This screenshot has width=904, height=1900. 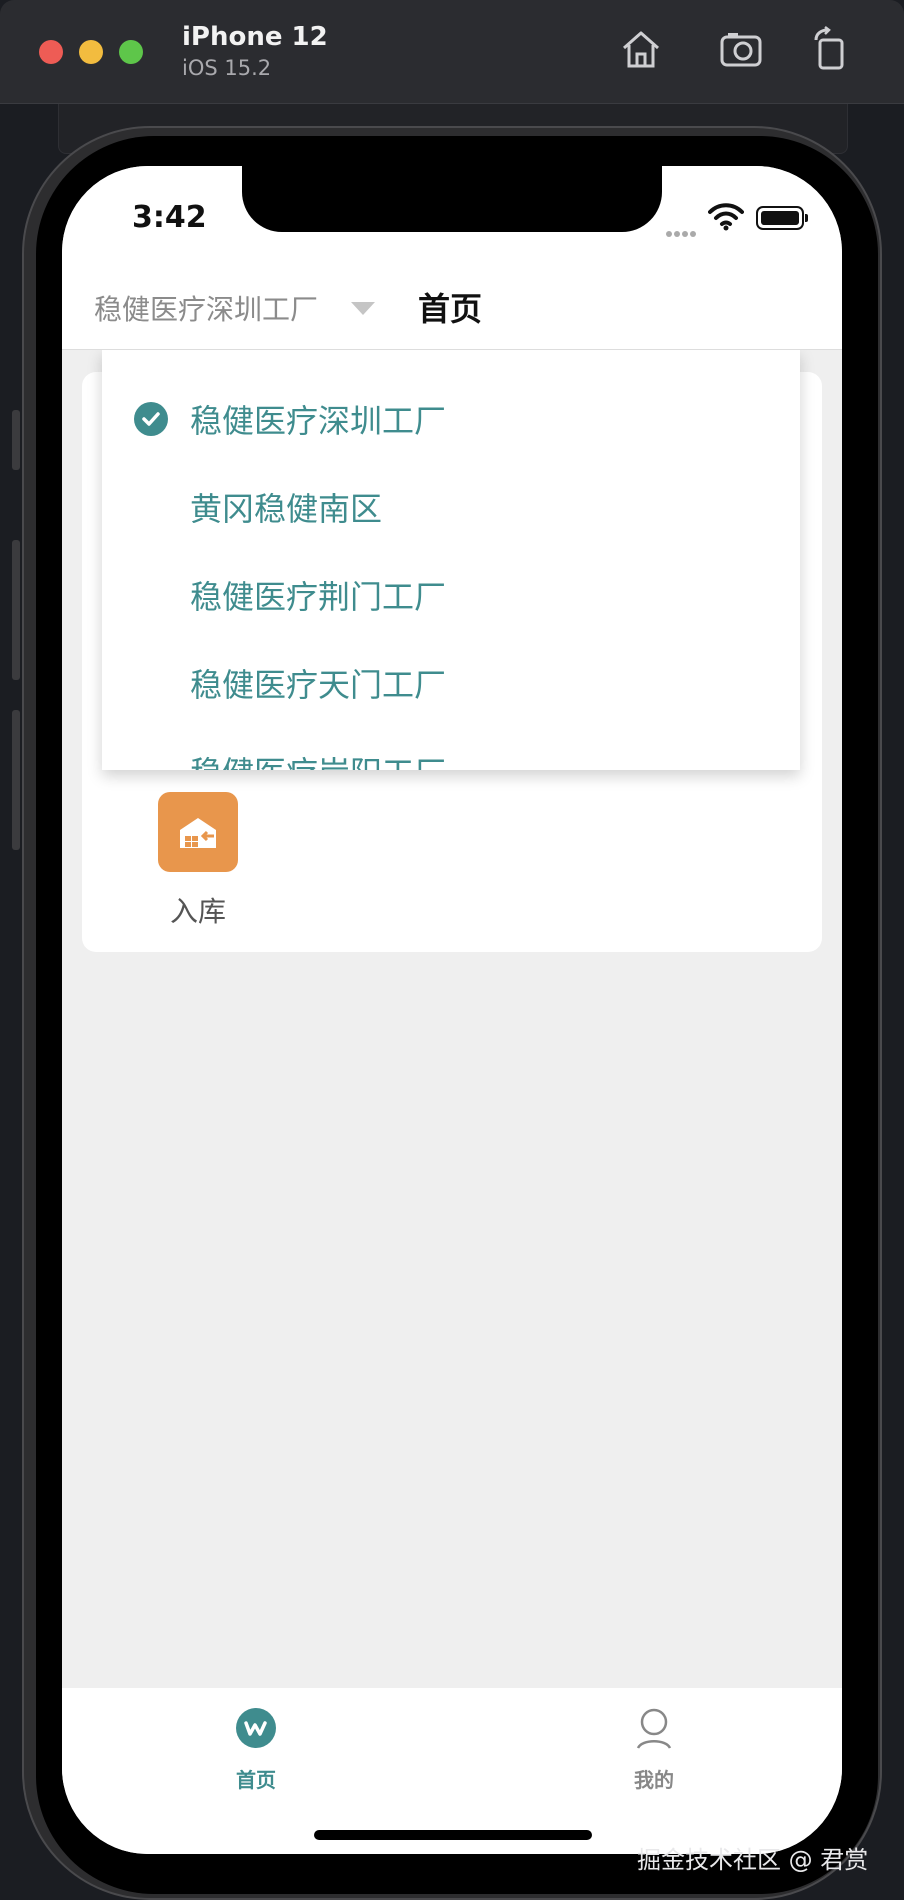 I want to click on signal-icon, so click(x=682, y=231).